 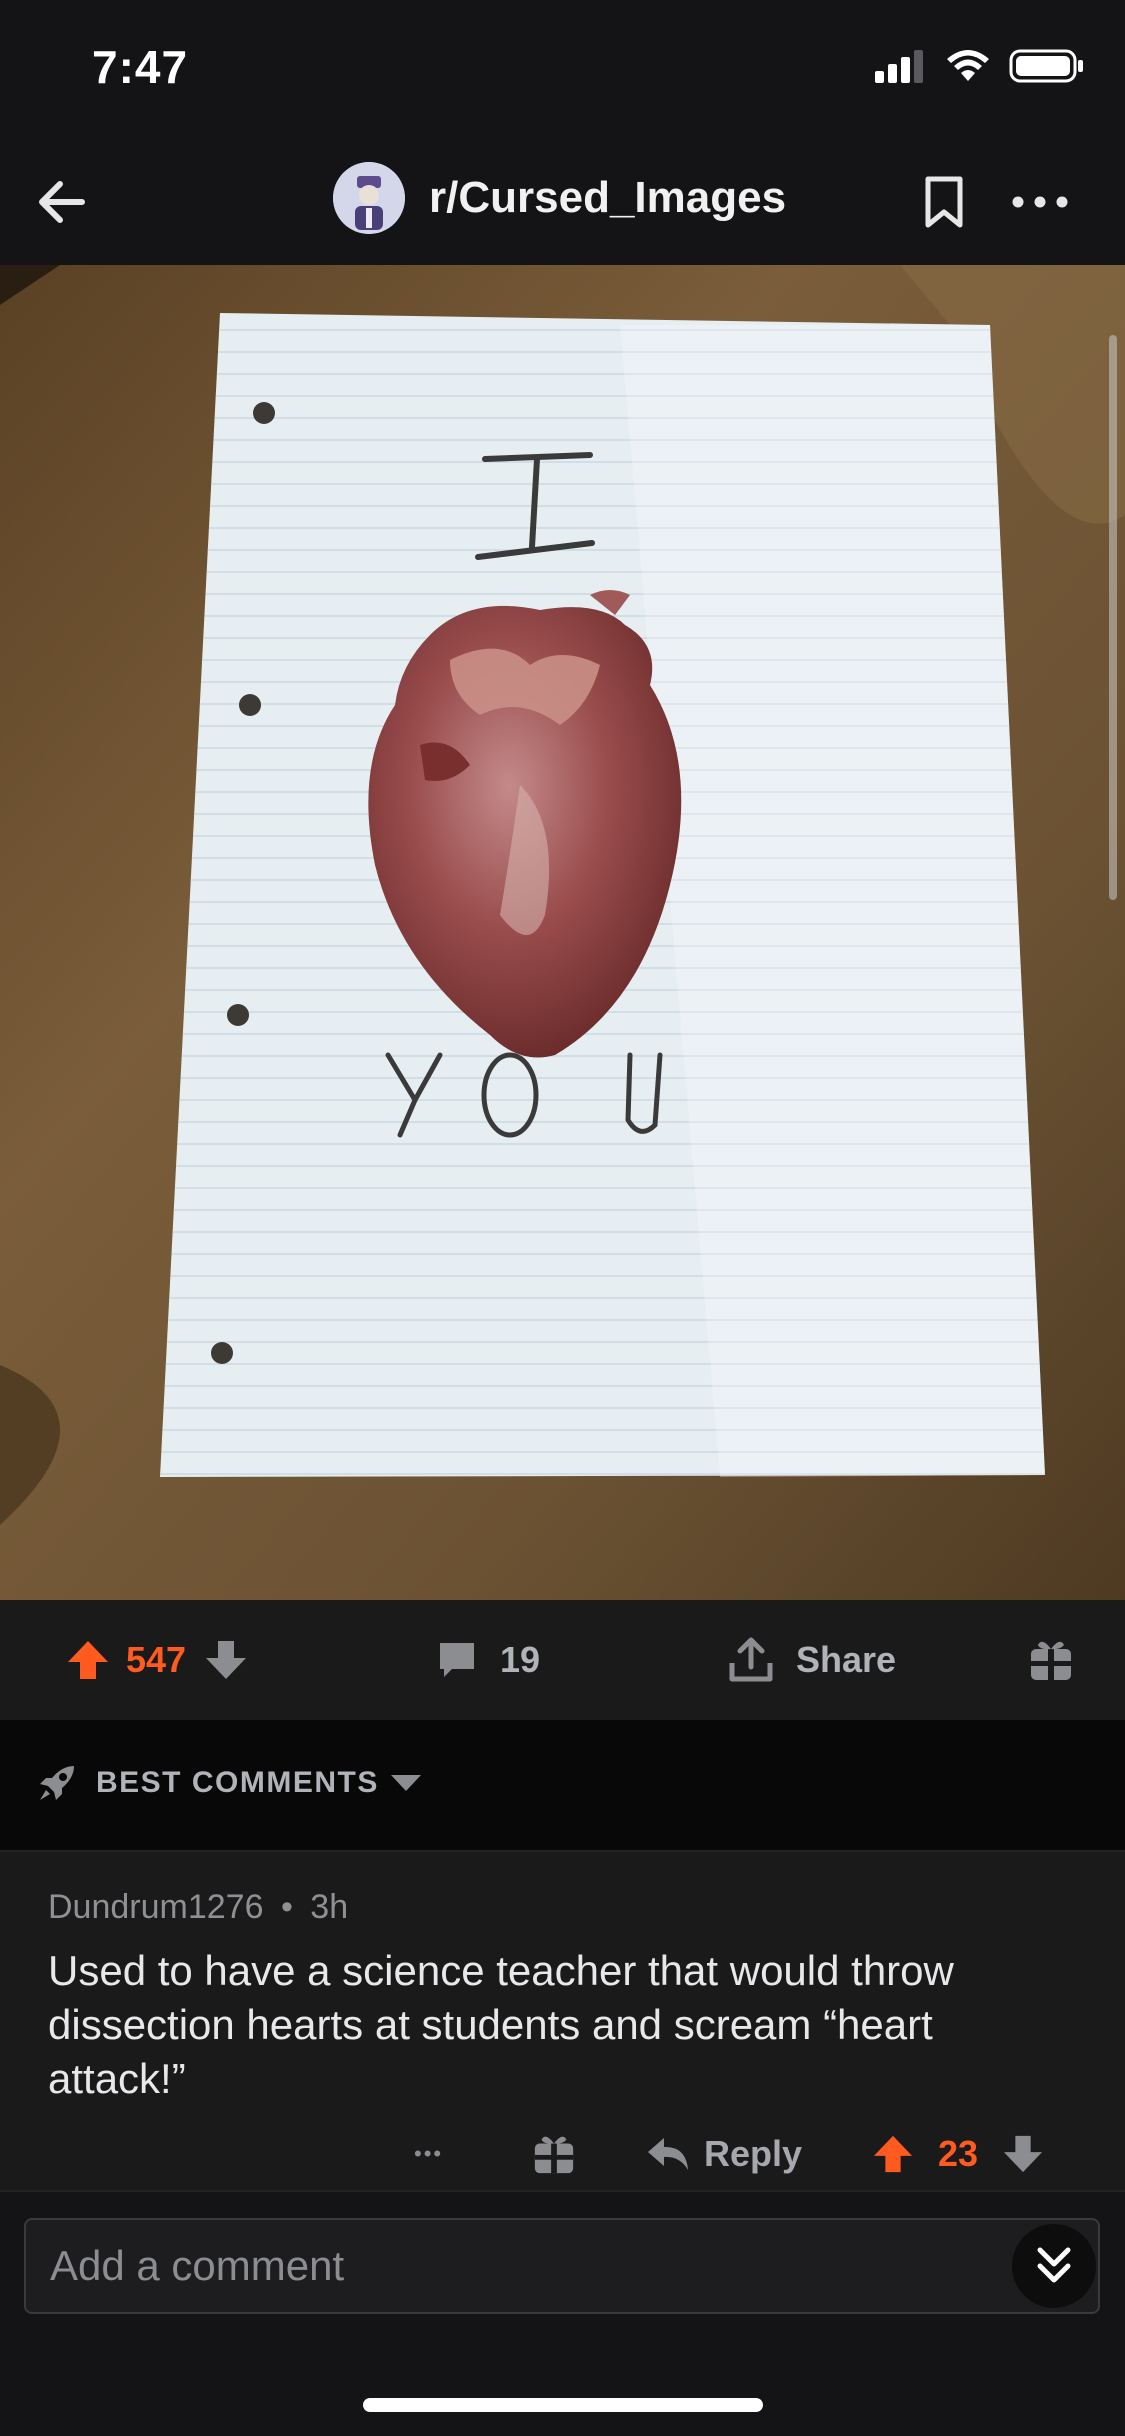 I want to click on comment-composer: Add a comment, so click(x=562, y=2313).